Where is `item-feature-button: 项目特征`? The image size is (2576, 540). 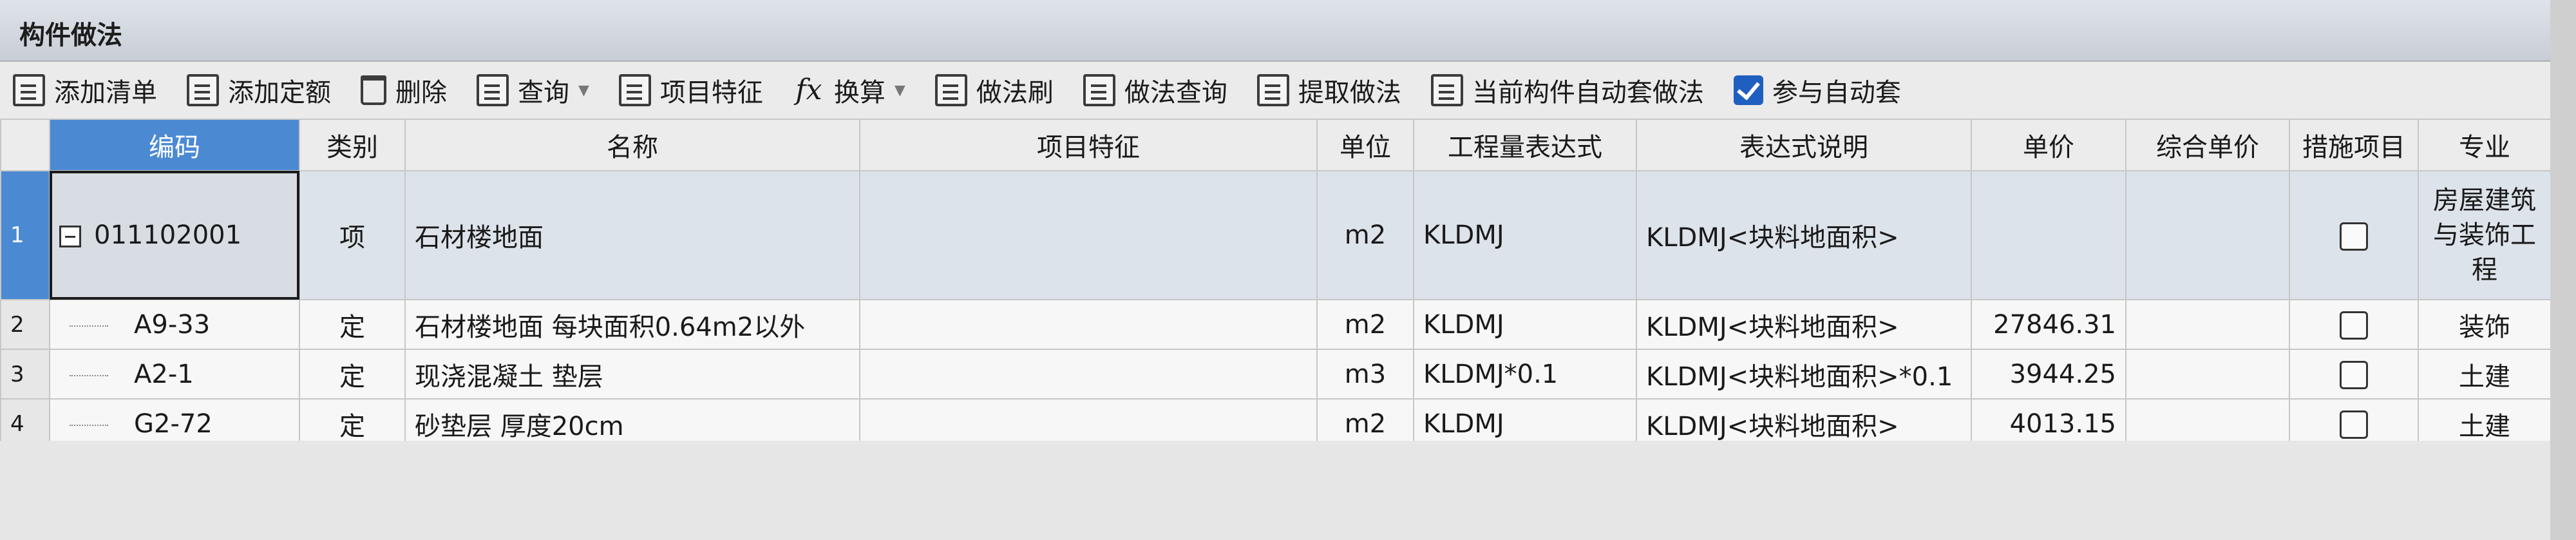
item-feature-button: 项目特征 is located at coordinates (690, 90).